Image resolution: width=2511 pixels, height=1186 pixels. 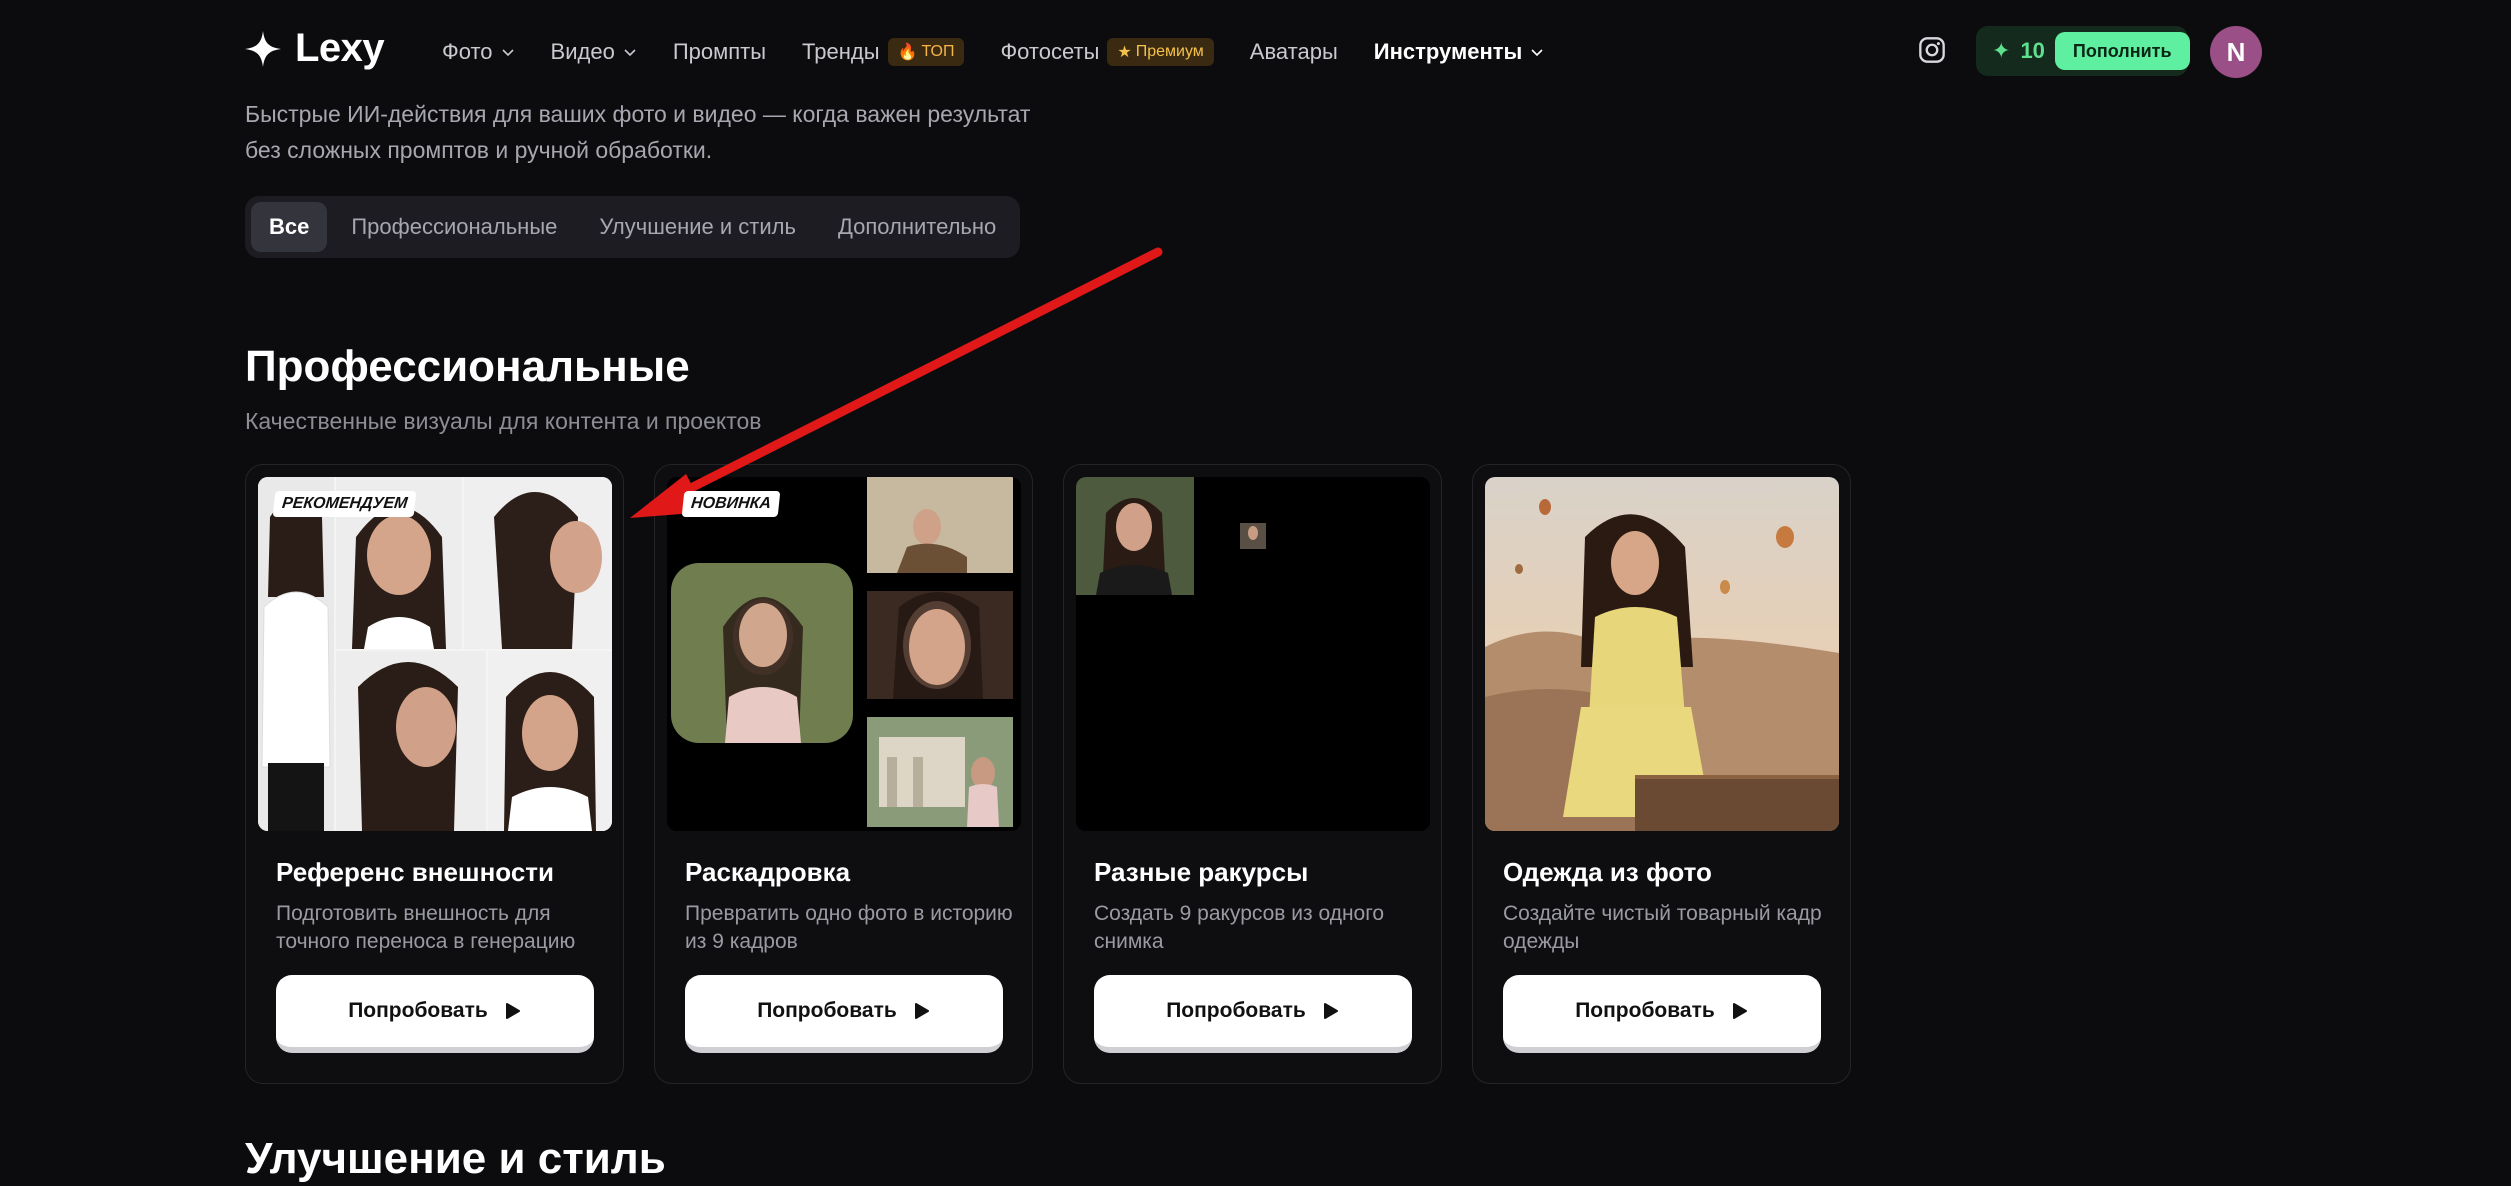 What do you see at coordinates (1124, 52) in the screenshot?
I see `star-icon: ★` at bounding box center [1124, 52].